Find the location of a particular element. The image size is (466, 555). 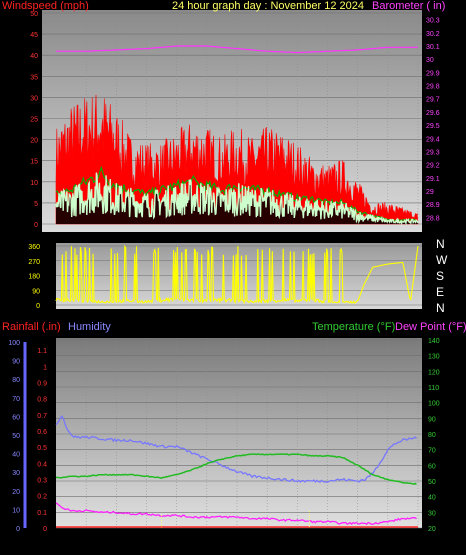

humidity-y-tick-label: 80 is located at coordinates (16, 380).